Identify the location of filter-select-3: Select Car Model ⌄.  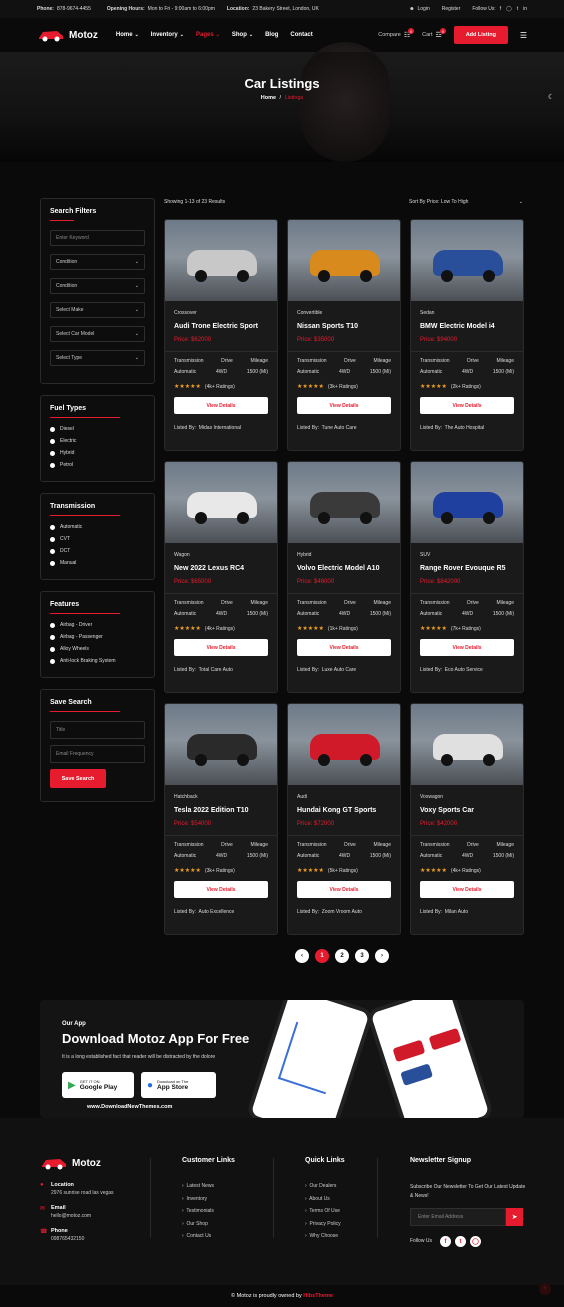
(97, 334).